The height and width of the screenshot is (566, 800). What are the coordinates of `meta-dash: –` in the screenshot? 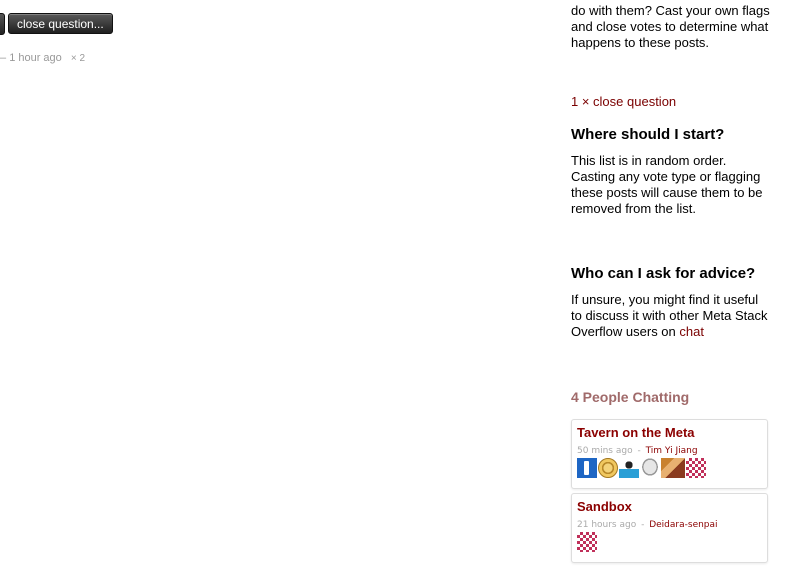 It's located at (3, 58).